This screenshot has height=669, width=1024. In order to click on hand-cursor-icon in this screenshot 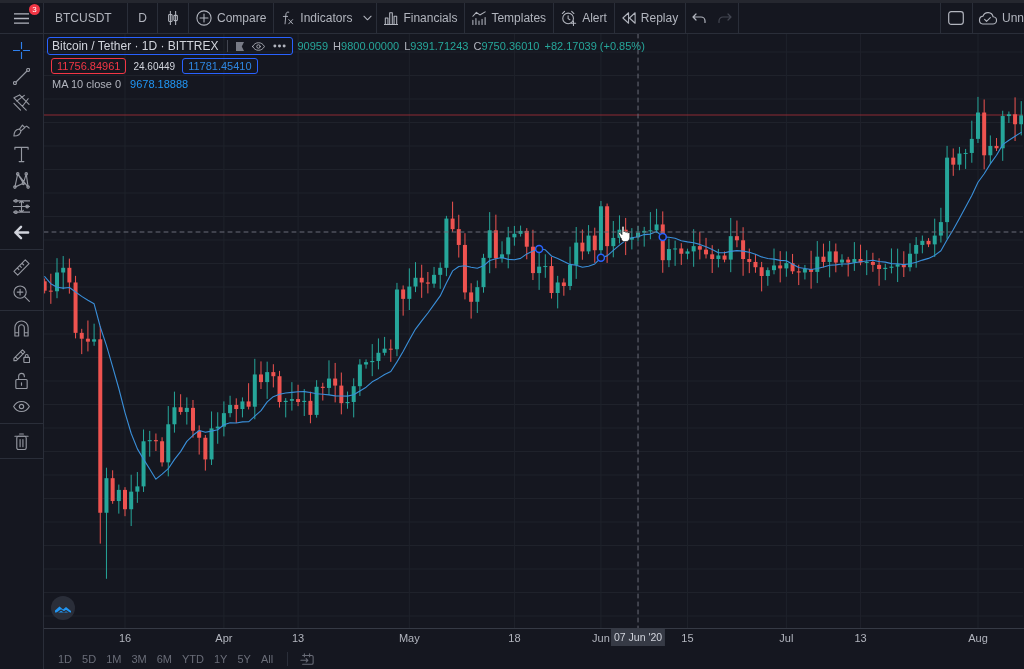, I will do `click(624, 233)`.